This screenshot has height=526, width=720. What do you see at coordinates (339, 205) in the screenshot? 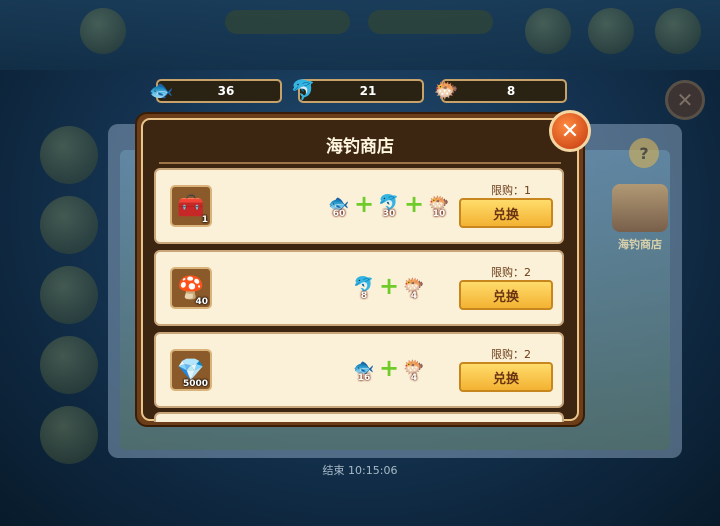
I see `gold-fish-icon: 🐟 60` at bounding box center [339, 205].